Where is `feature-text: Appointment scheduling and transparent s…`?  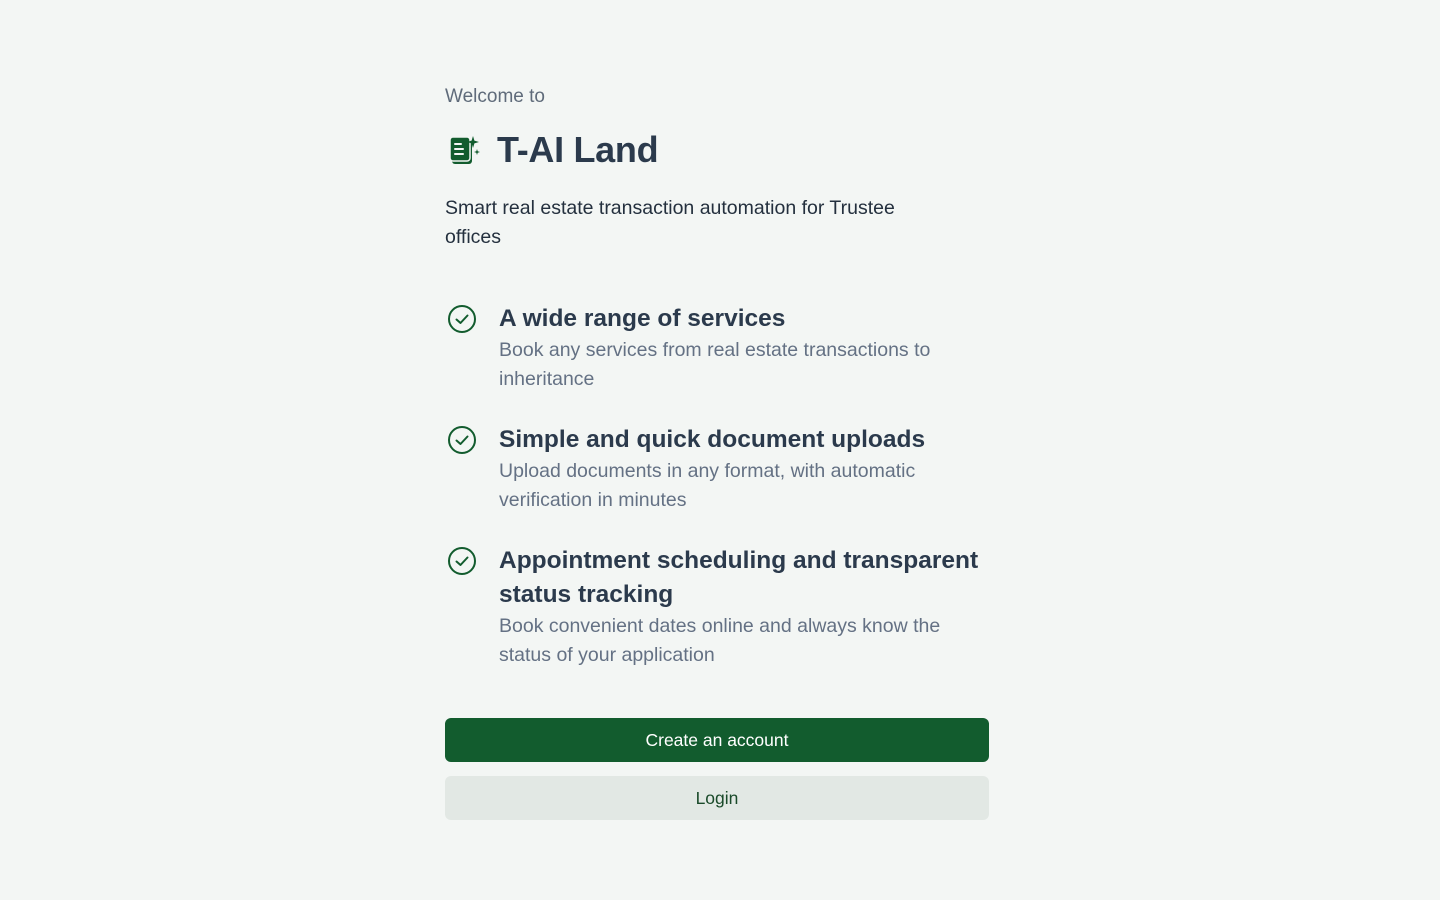 feature-text: Appointment scheduling and transparent s… is located at coordinates (744, 607).